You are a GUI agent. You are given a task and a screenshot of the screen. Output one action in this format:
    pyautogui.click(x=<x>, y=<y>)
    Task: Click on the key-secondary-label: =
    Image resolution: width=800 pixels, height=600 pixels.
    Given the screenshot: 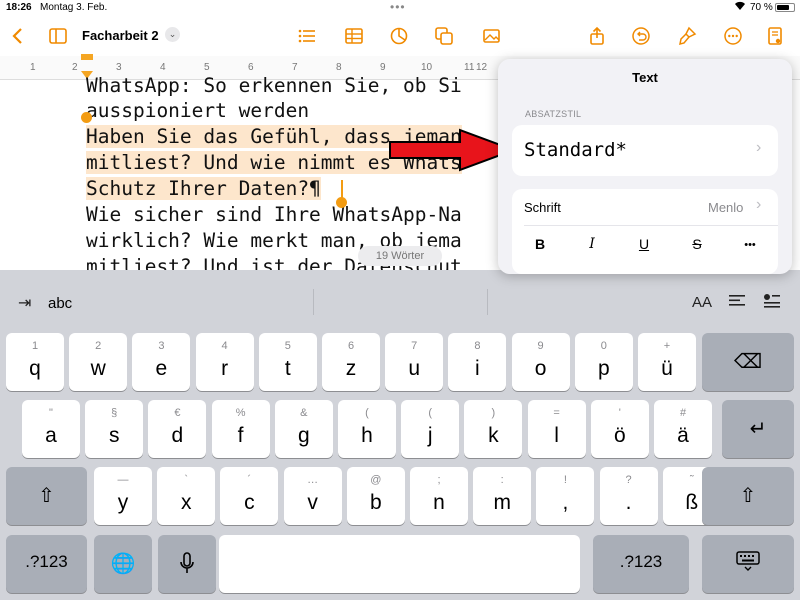 What is the action you would take?
    pyautogui.click(x=556, y=413)
    